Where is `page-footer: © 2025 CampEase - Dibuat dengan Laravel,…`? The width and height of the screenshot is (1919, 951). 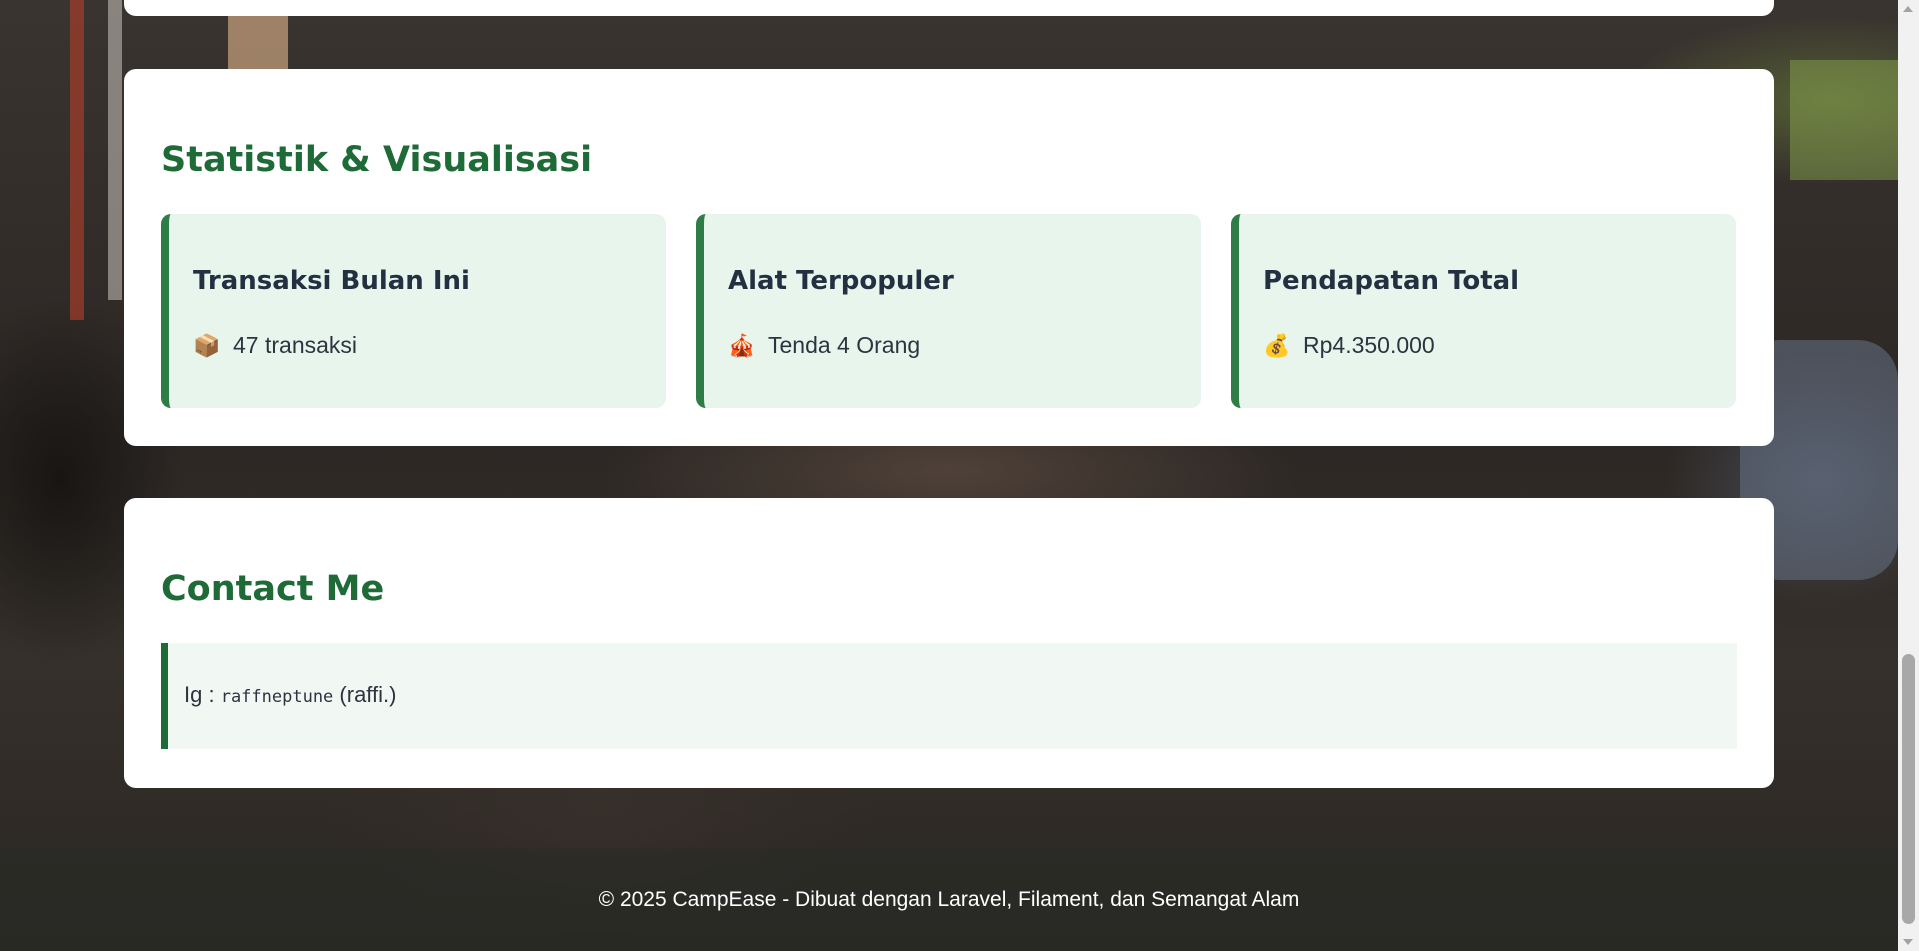 page-footer: © 2025 CampEase - Dibuat dengan Laravel,… is located at coordinates (949, 899).